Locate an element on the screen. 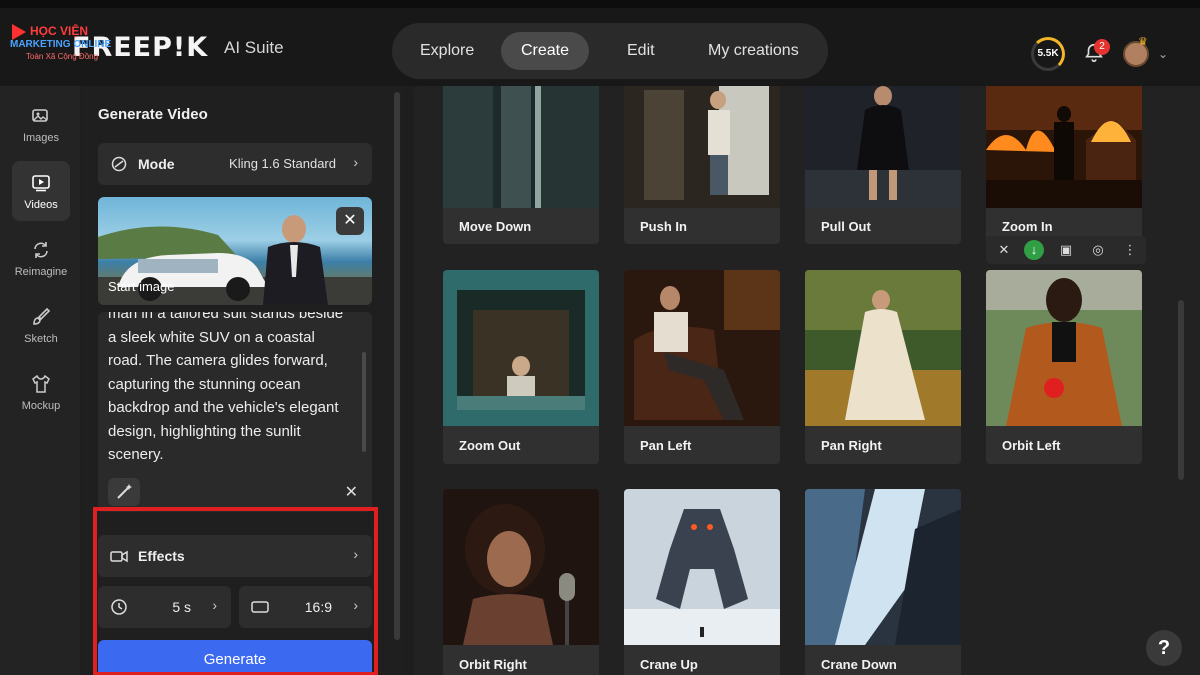 Image resolution: width=1200 pixels, height=675 pixels. clear-prompt-icon: ✕ is located at coordinates (351, 492).